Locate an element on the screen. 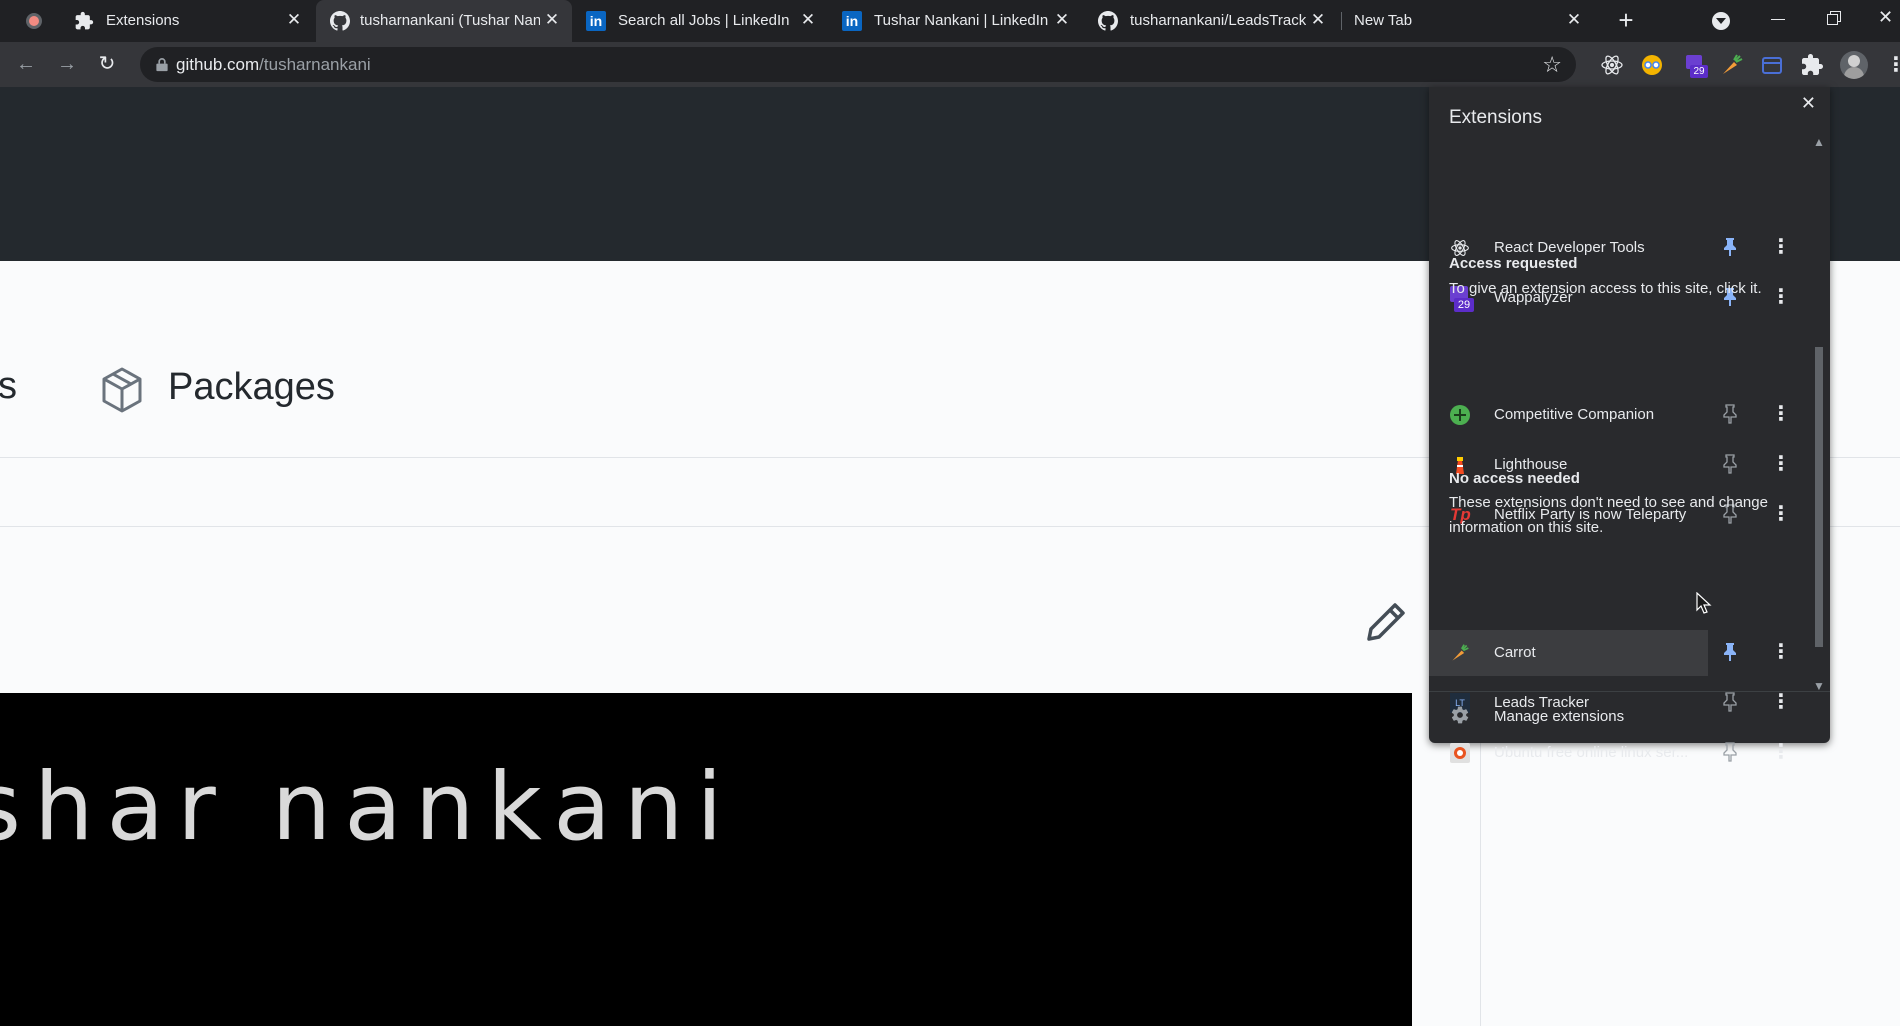  extension-row-carrot-actions: ⋮ is located at coordinates (1619, 653).